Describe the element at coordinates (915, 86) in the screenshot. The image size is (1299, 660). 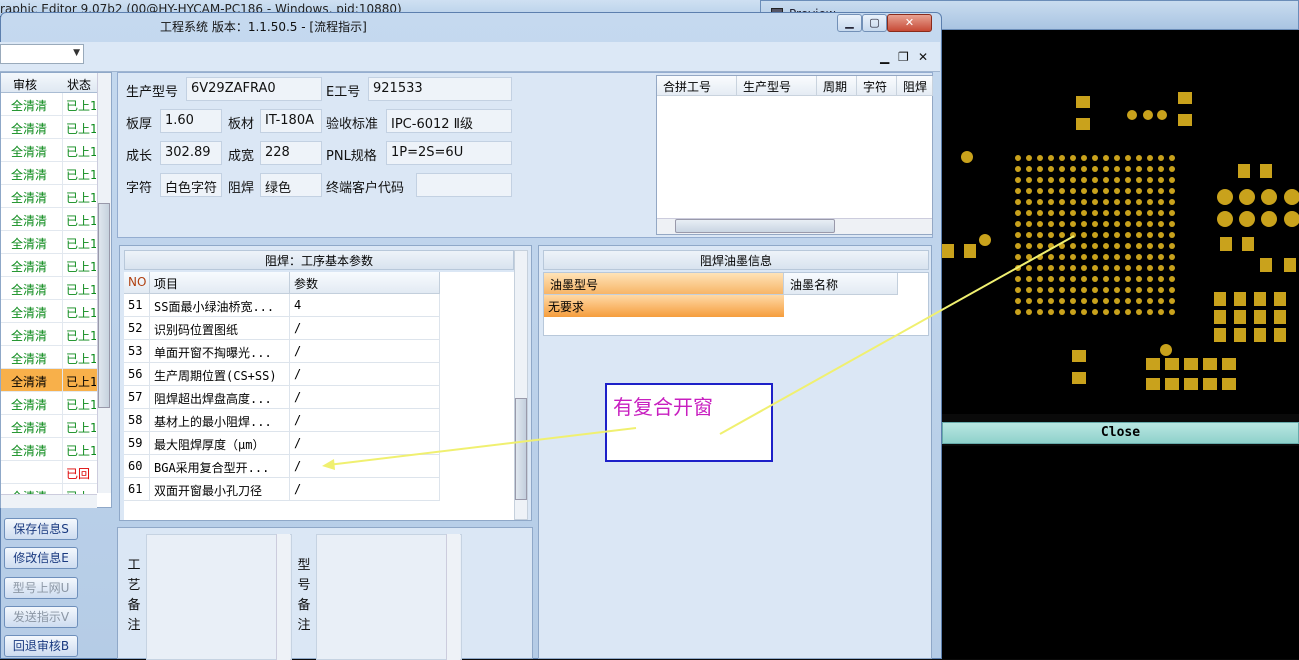
I see `merge-col-mask: 阻焊` at that location.